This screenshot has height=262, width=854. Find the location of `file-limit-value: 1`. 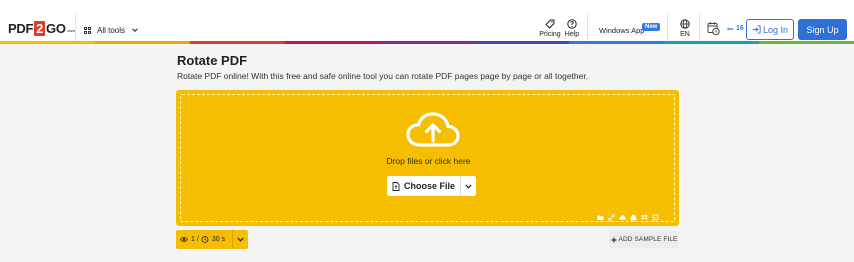

file-limit-value: 1 is located at coordinates (193, 239).